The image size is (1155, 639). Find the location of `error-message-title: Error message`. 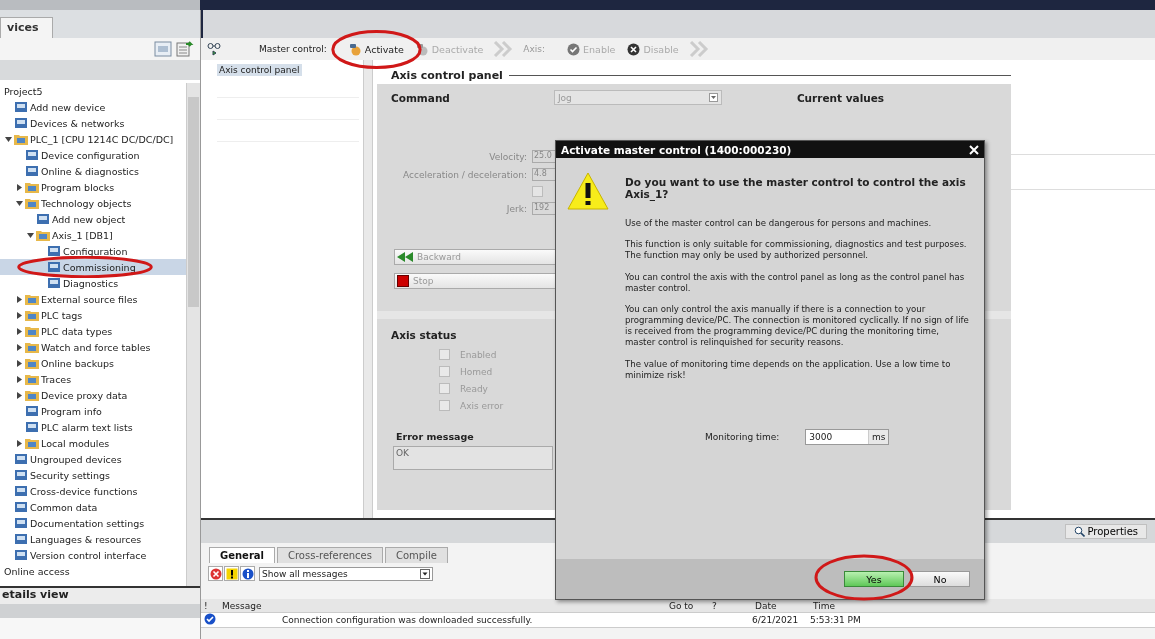

error-message-title: Error message is located at coordinates (435, 436).